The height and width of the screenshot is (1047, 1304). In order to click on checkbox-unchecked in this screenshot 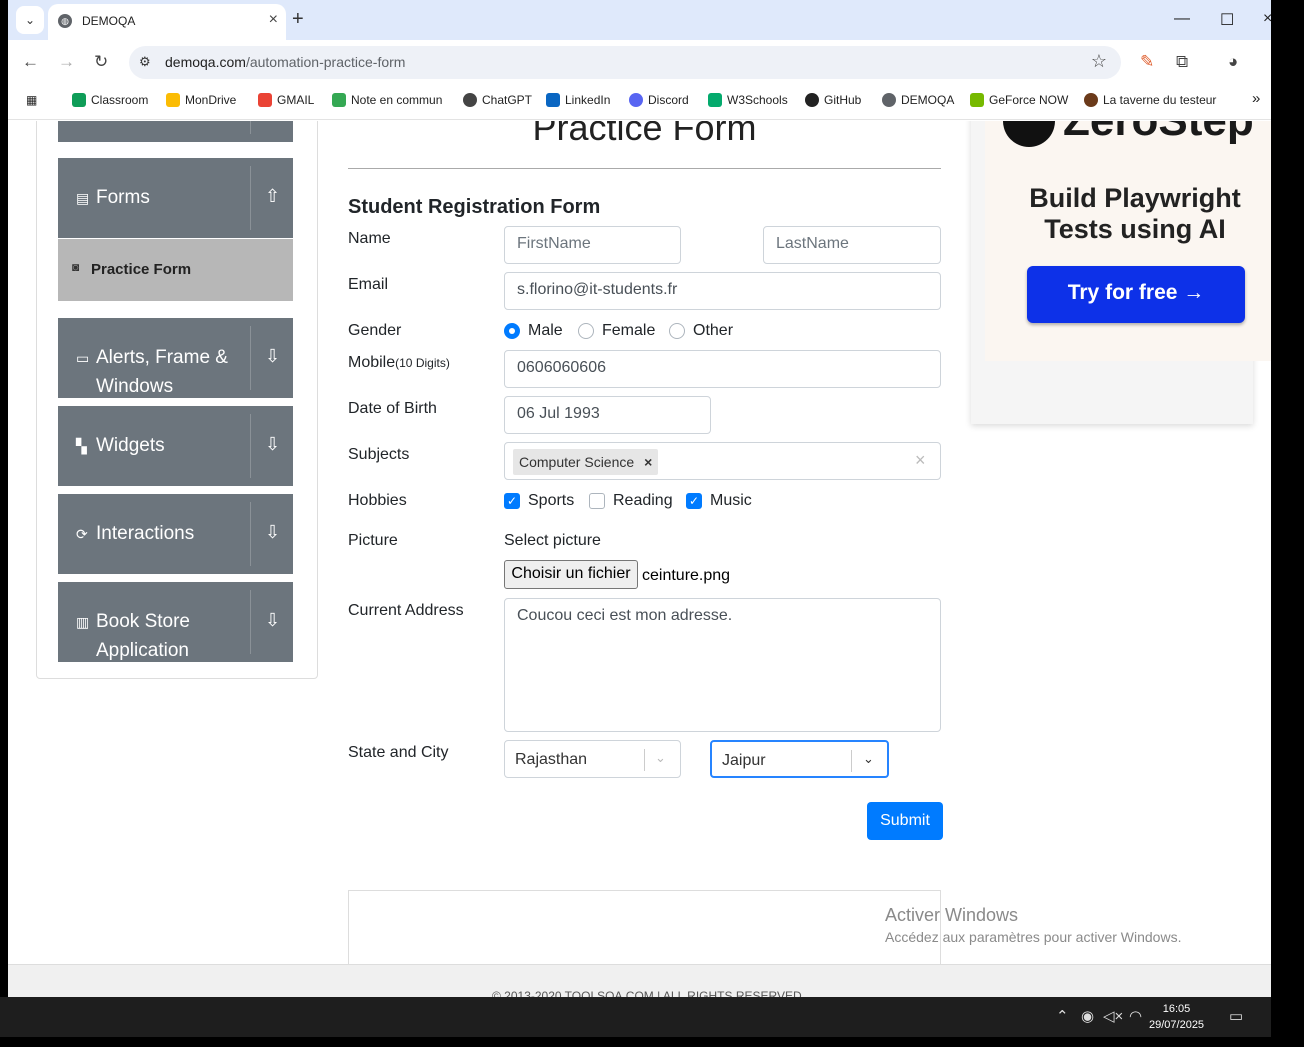, I will do `click(597, 501)`.